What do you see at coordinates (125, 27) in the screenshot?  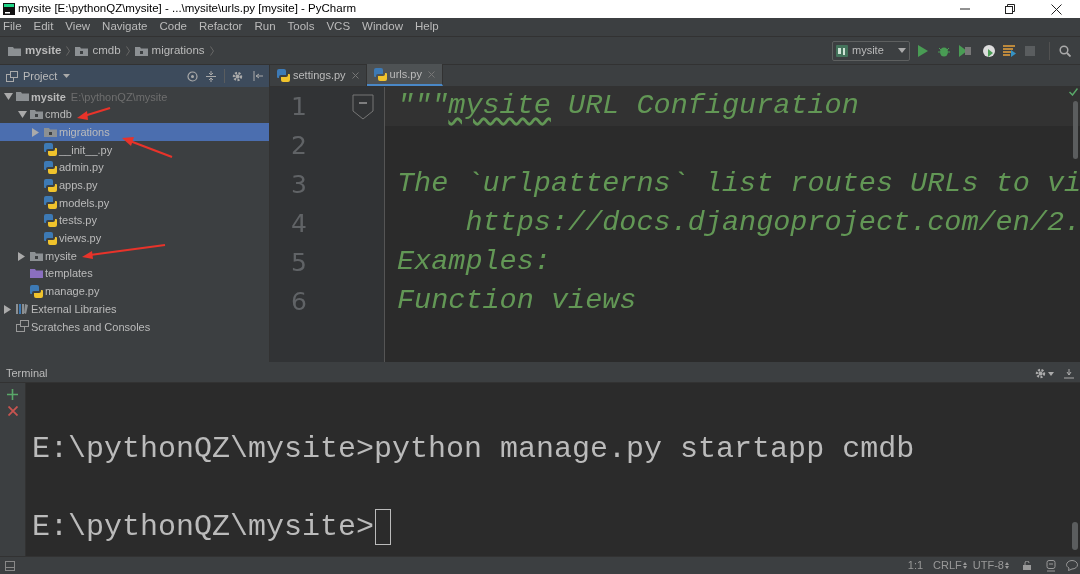 I see `menu-item: Navigate` at bounding box center [125, 27].